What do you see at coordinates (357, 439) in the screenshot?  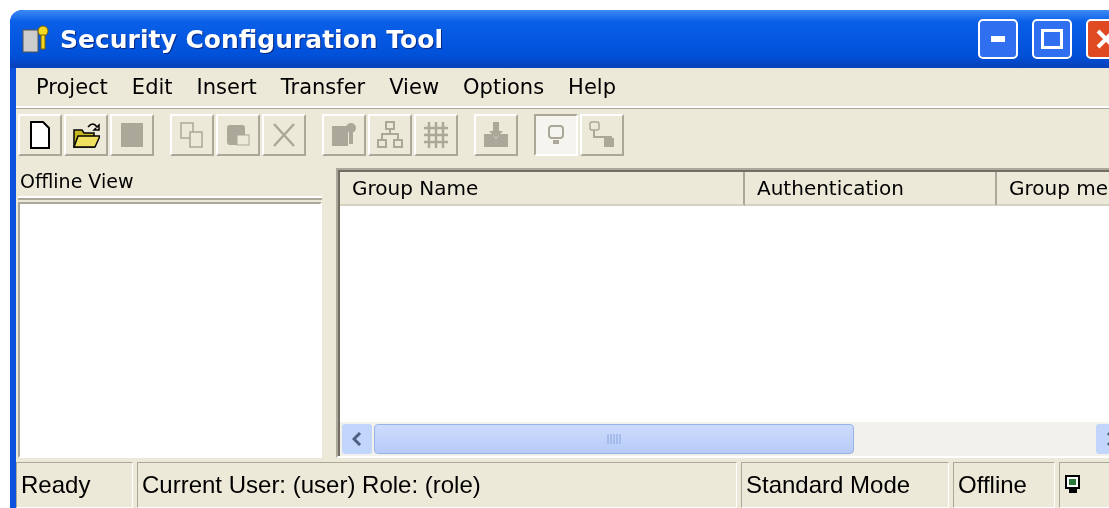 I see `scroll-left-button` at bounding box center [357, 439].